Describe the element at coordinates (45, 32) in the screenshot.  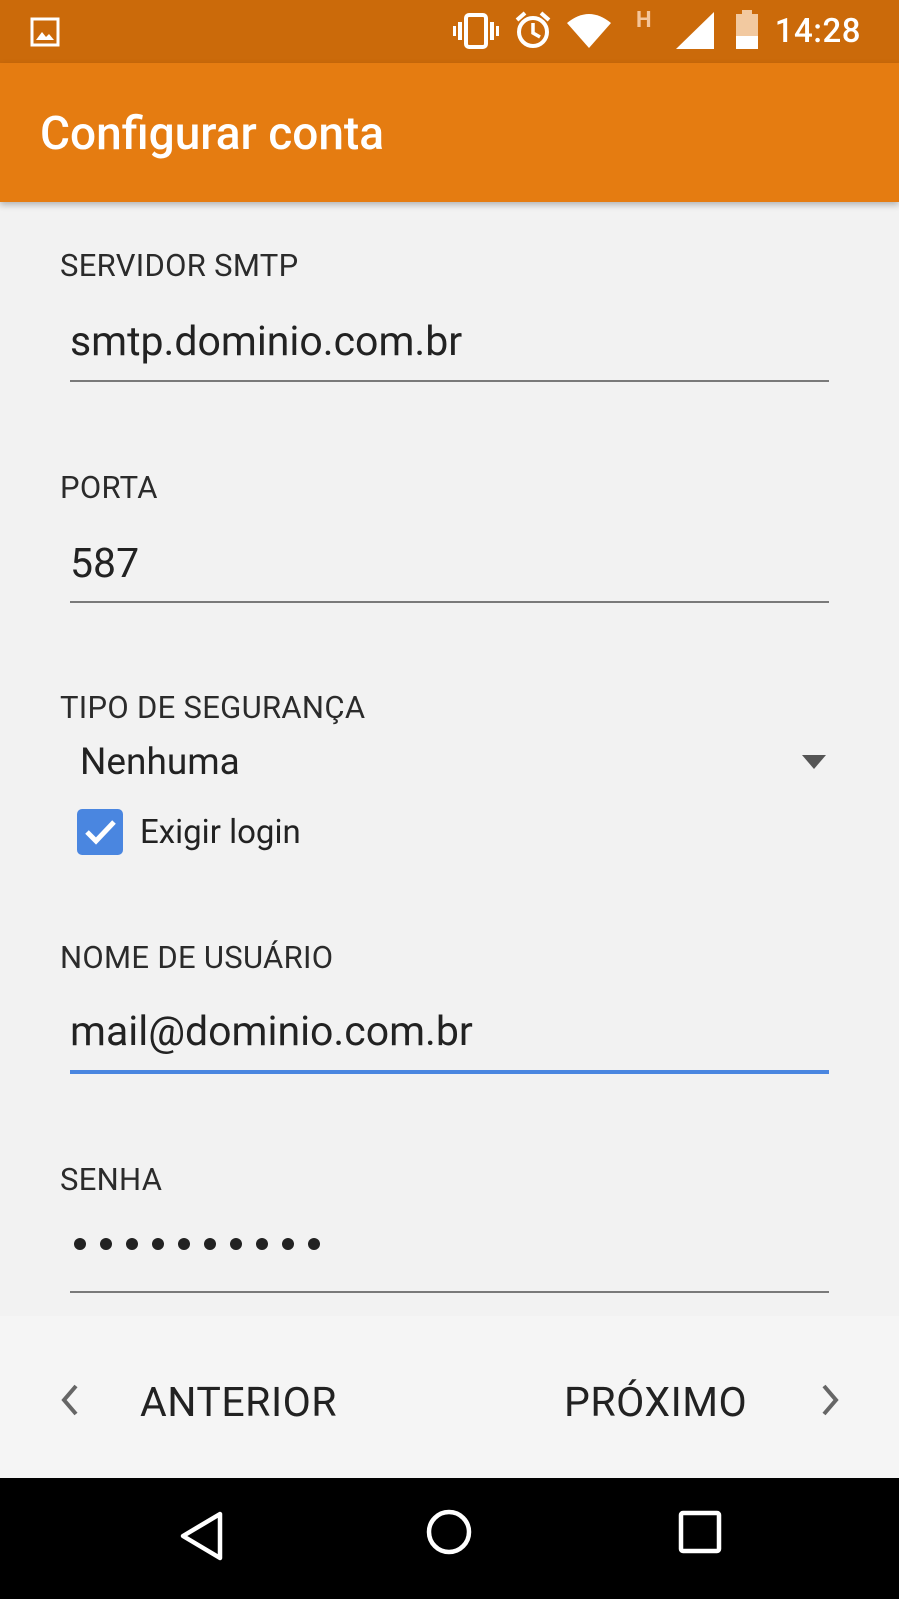
I see `image-icon` at that location.